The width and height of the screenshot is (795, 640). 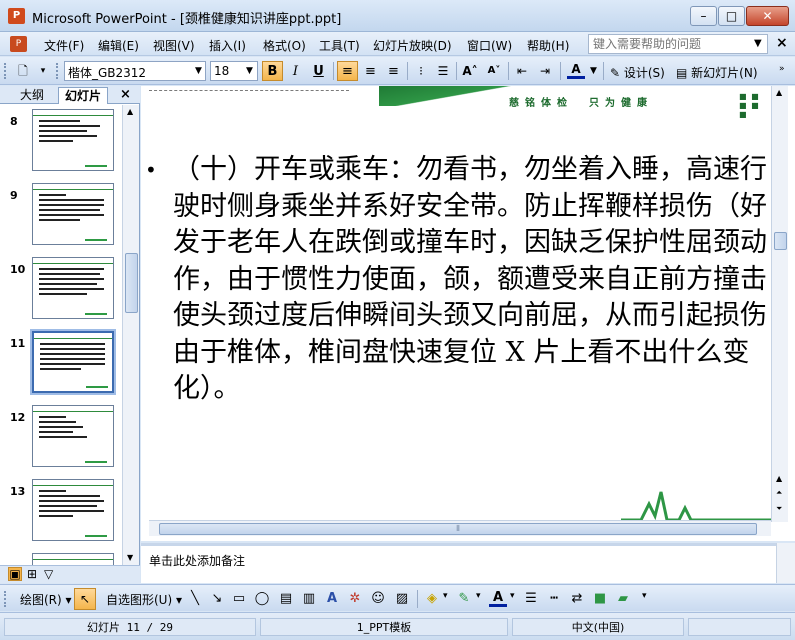 What do you see at coordinates (393, 71) in the screenshot?
I see `align-right-icon: ≡` at bounding box center [393, 71].